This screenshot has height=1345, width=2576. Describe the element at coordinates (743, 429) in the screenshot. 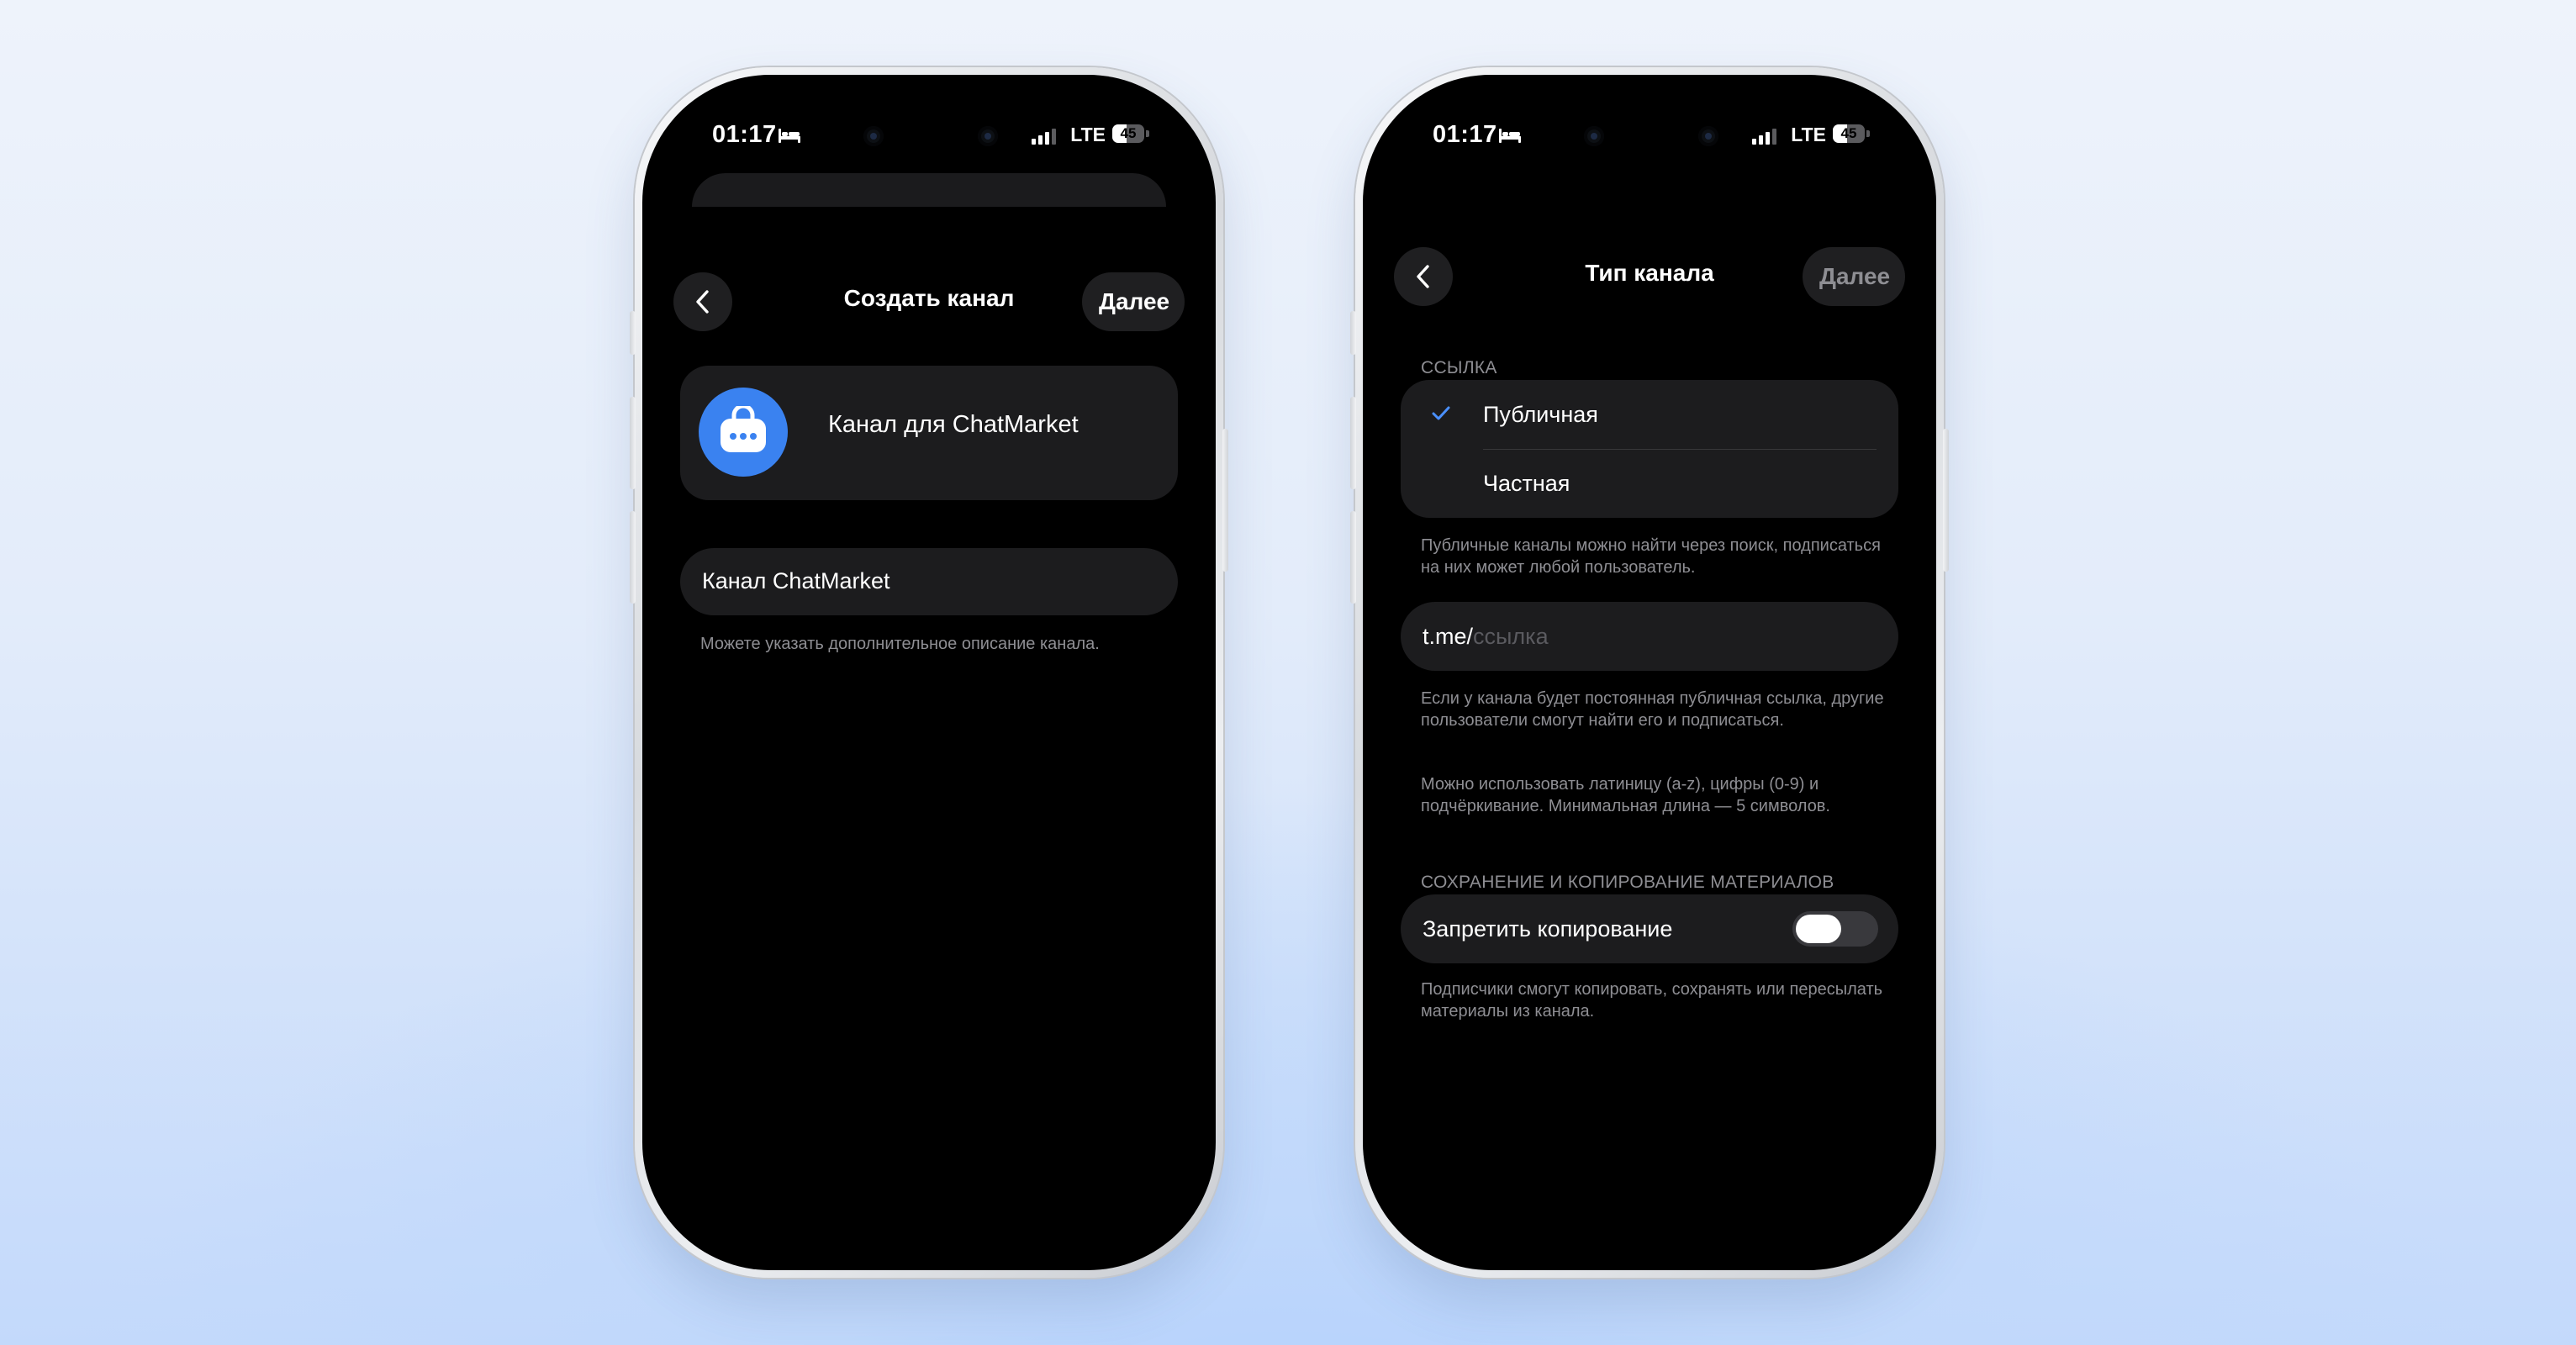

I see `chat-bag-icon` at that location.